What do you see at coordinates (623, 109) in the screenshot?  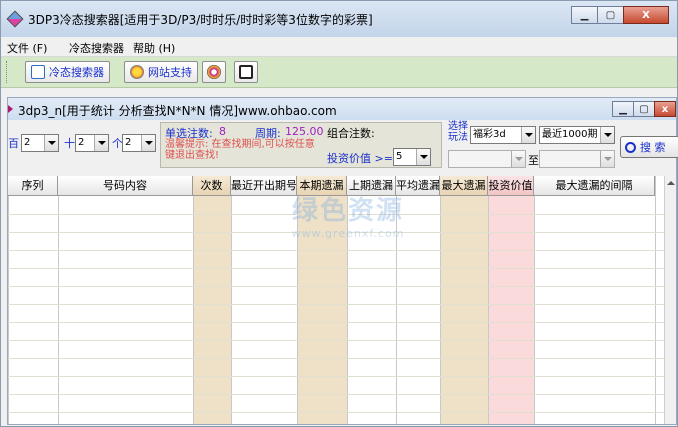 I see `child-minimize-button: ▁` at bounding box center [623, 109].